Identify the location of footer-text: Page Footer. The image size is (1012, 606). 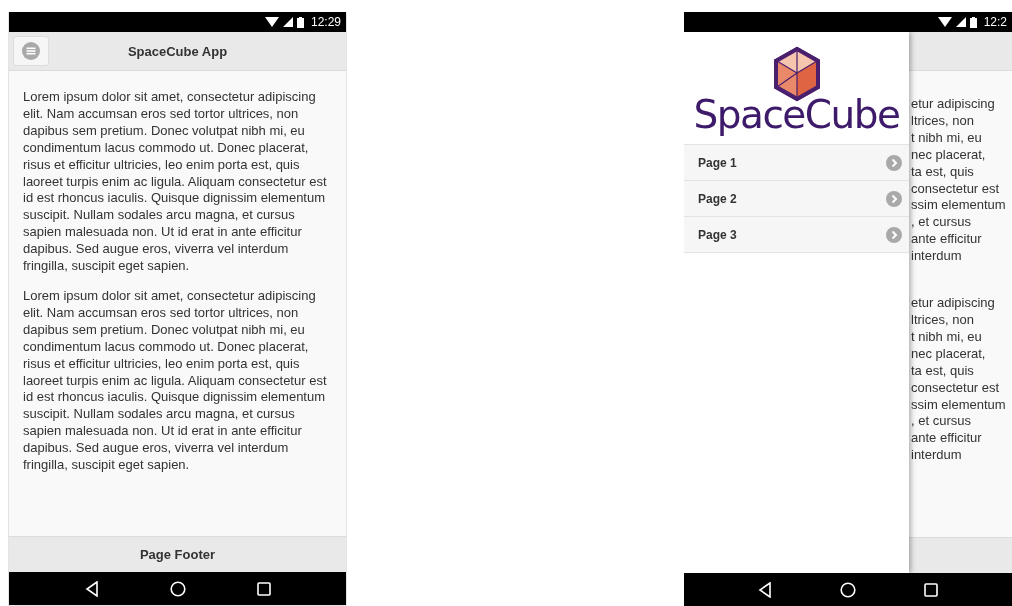
(177, 554).